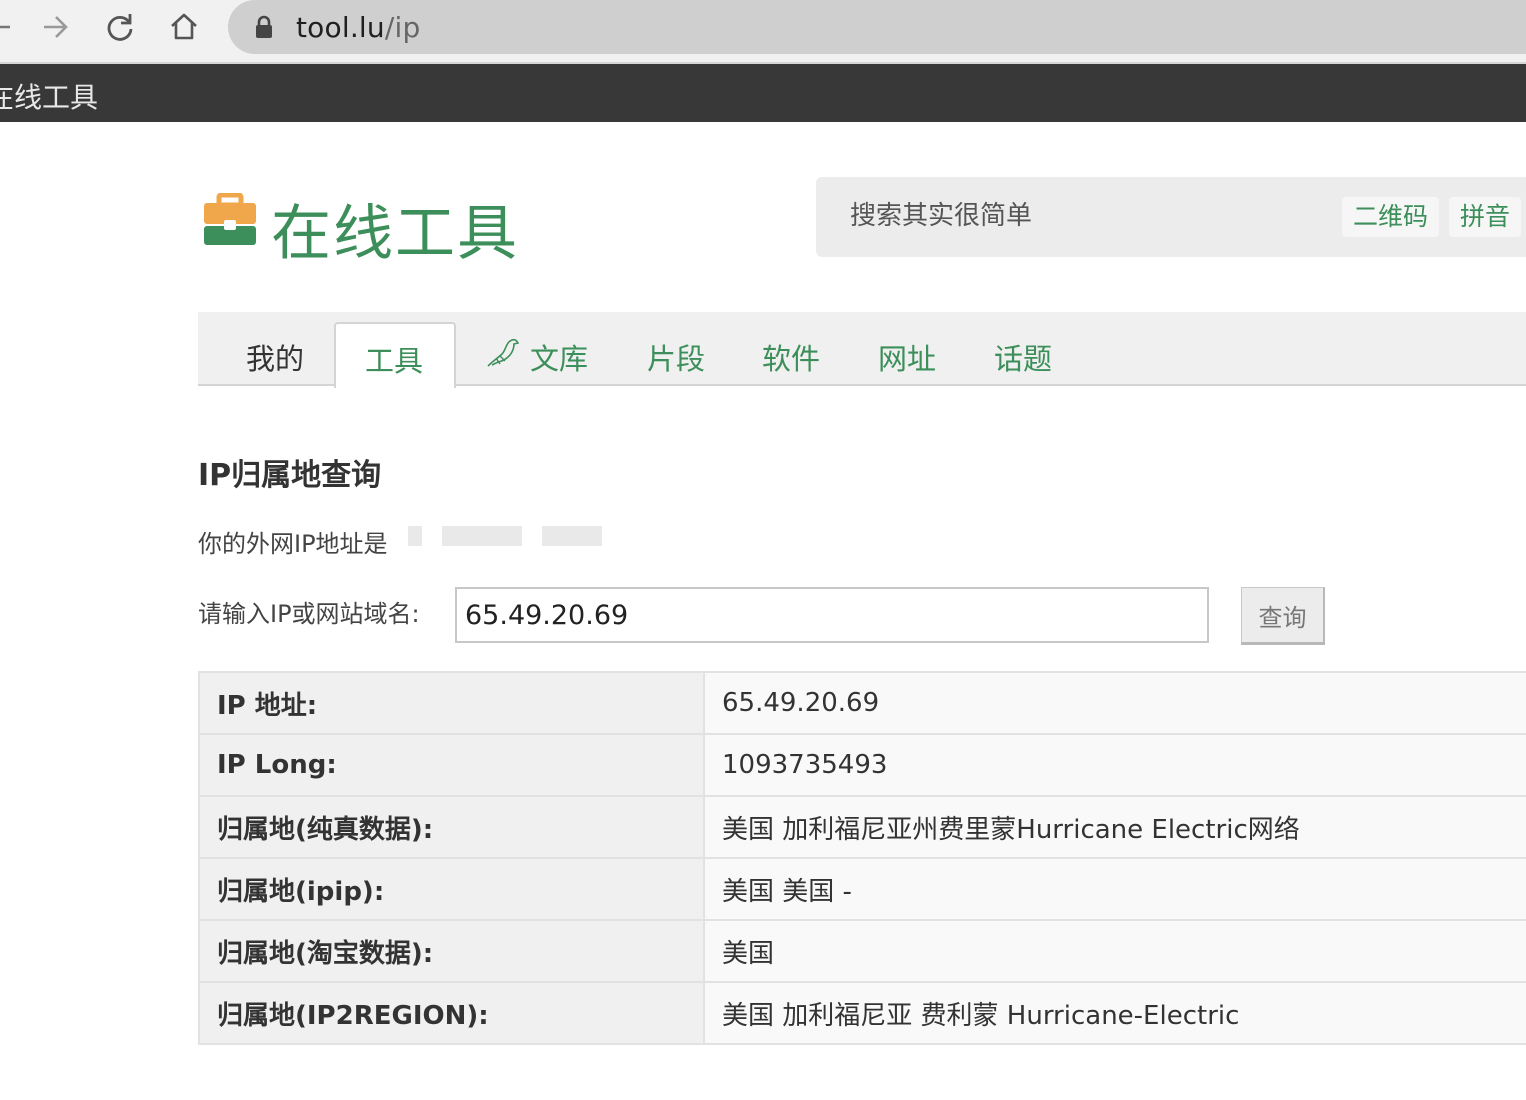 This screenshot has width=1526, height=1100. I want to click on search-input, so click(1080, 216).